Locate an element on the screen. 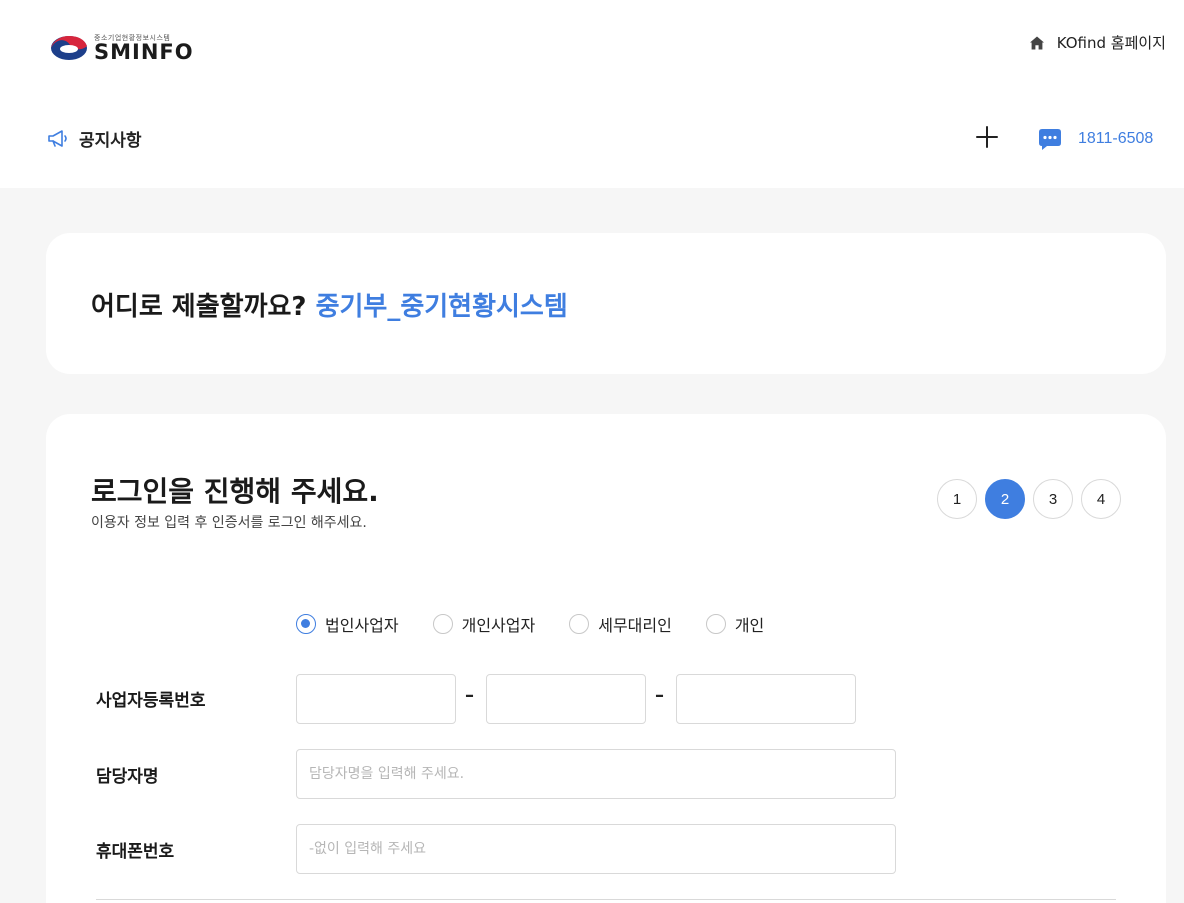 The height and width of the screenshot is (903, 1184). home-icon is located at coordinates (1036, 42).